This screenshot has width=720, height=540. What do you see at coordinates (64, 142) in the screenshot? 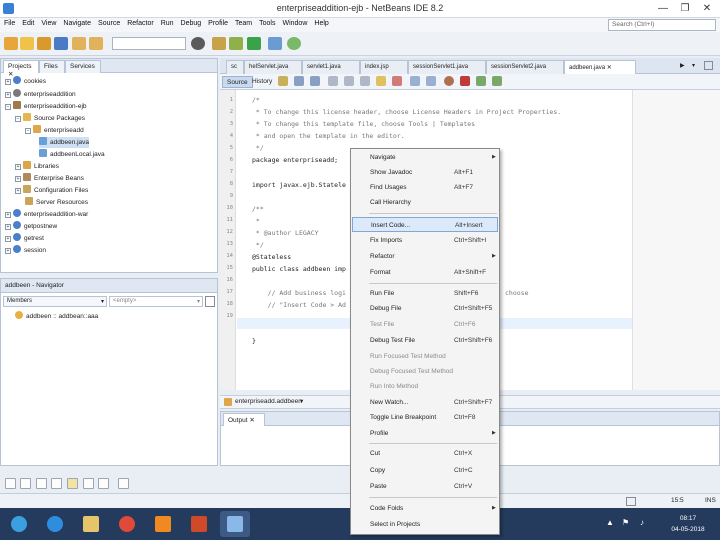
I see `tree-item-addbeen-java: addbeen.java` at bounding box center [64, 142].